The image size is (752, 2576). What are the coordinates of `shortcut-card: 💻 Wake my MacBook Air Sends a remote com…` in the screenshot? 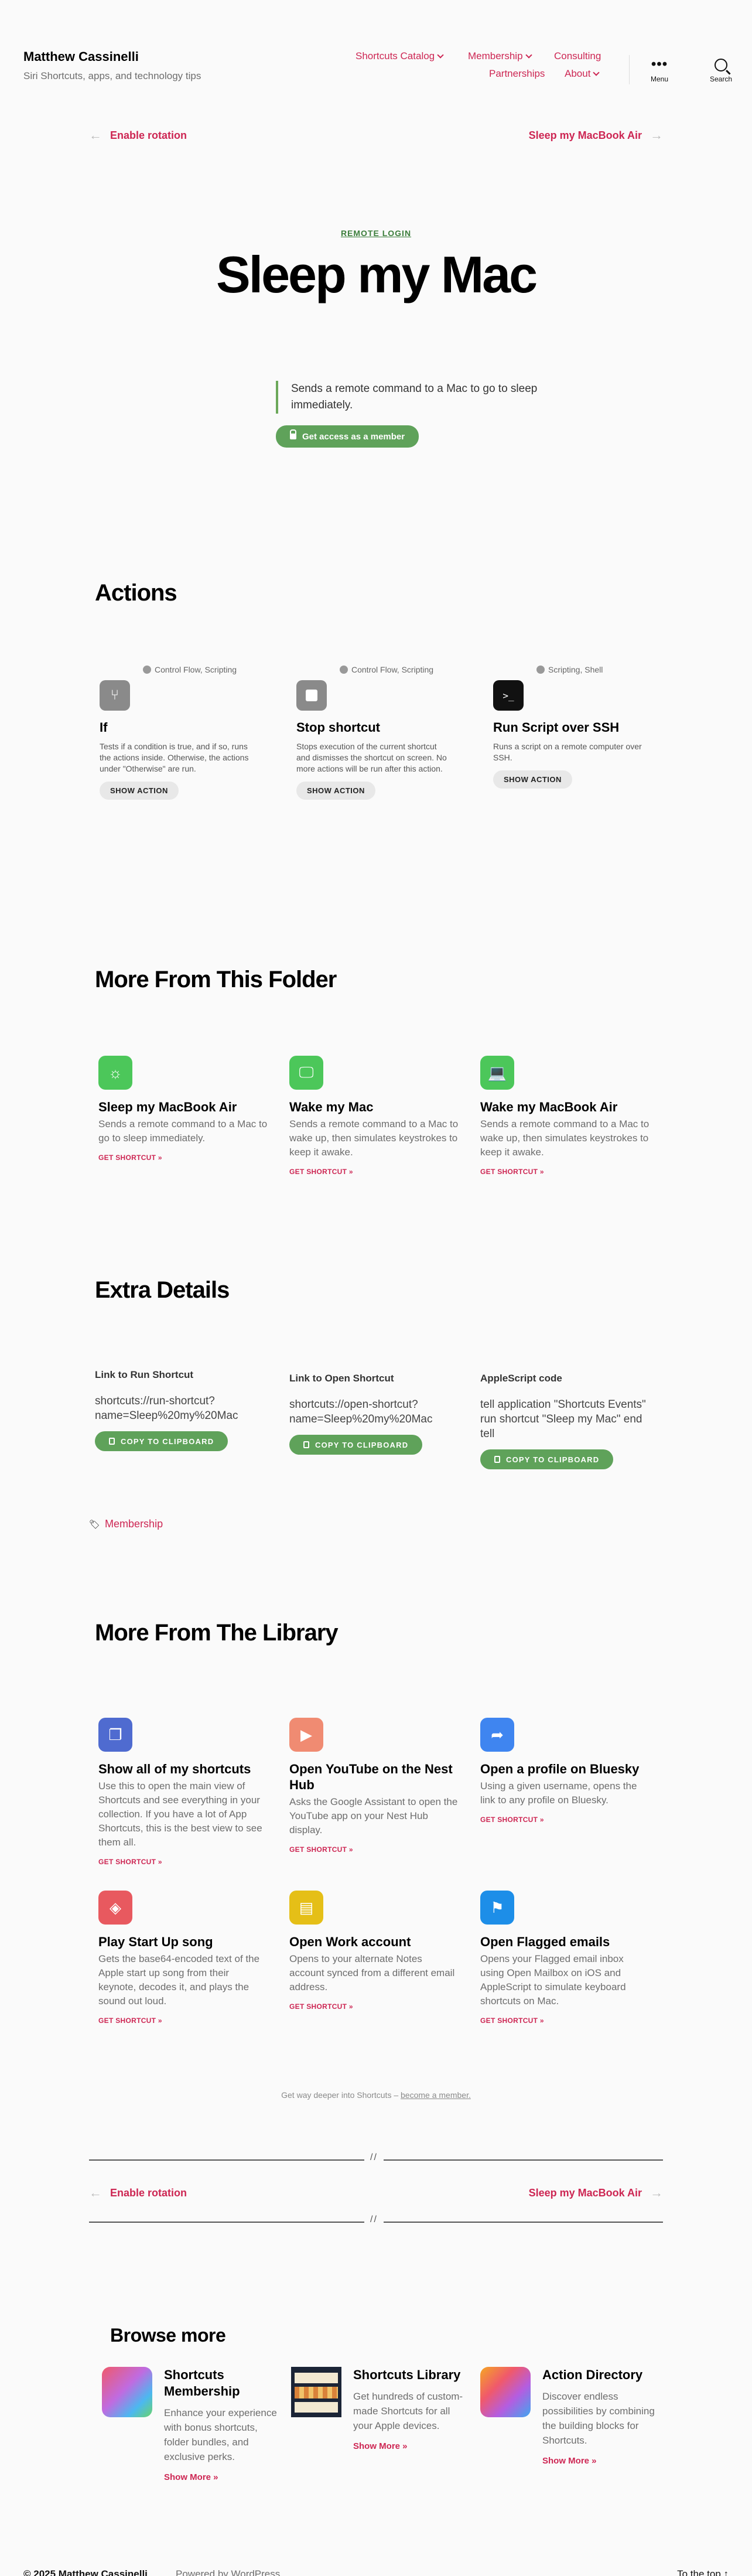 It's located at (565, 1116).